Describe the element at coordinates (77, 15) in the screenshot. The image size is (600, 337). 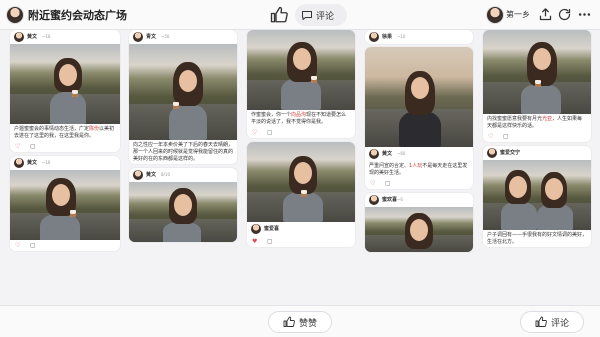
I see `page-title: 附近蜜约会动态广场` at that location.